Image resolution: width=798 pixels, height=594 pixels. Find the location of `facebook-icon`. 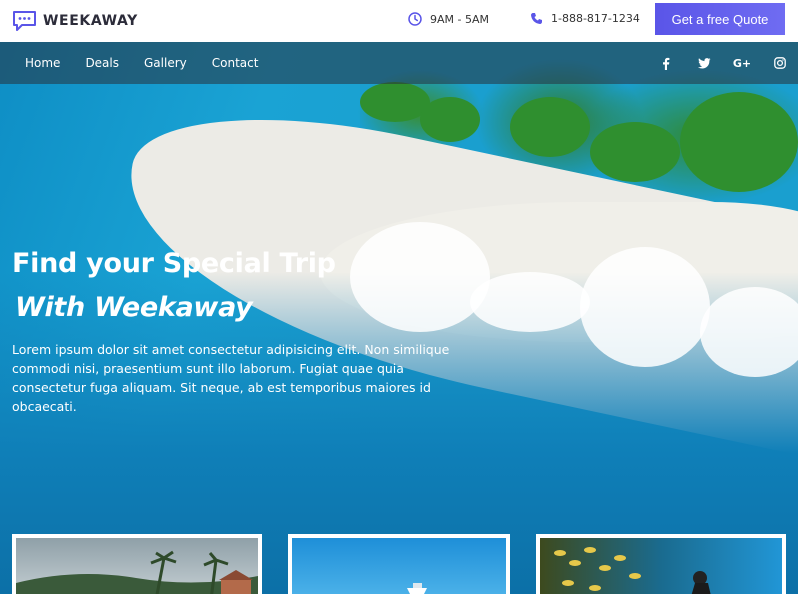

facebook-icon is located at coordinates (666, 63).